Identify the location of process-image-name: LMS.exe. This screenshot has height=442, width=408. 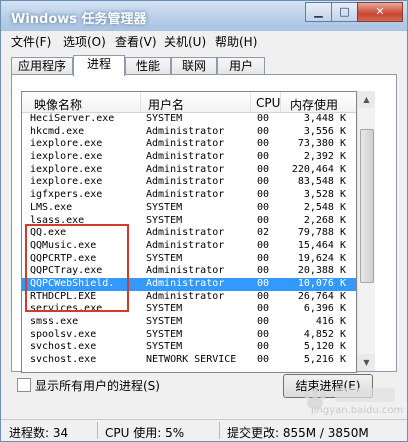
(51, 207).